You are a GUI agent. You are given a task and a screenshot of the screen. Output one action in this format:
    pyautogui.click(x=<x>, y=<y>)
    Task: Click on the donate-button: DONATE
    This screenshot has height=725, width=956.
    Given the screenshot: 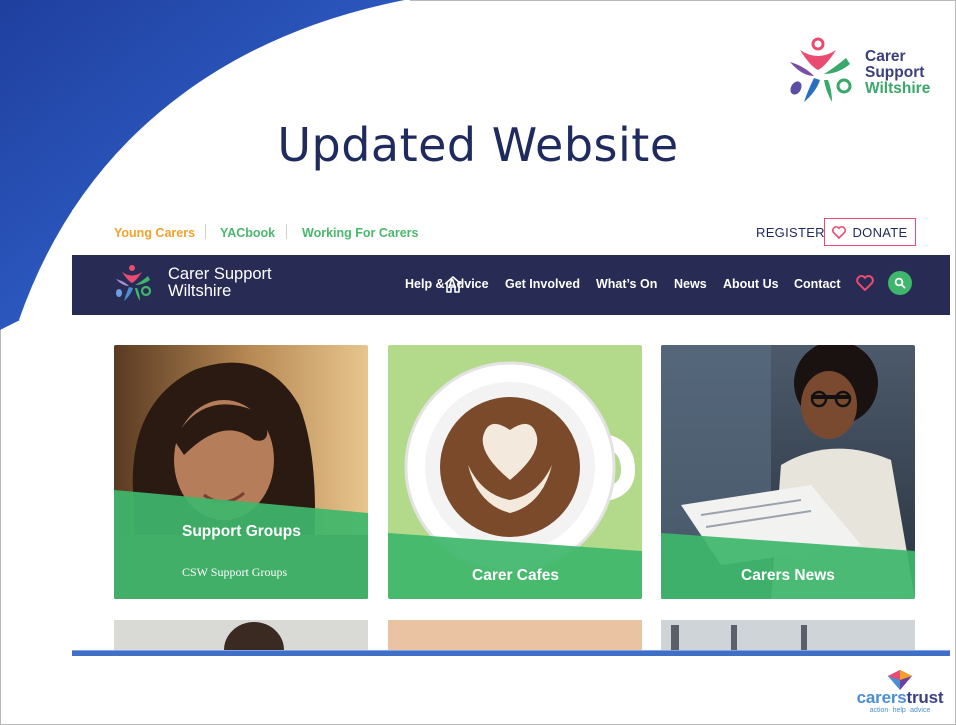 What is the action you would take?
    pyautogui.click(x=870, y=232)
    